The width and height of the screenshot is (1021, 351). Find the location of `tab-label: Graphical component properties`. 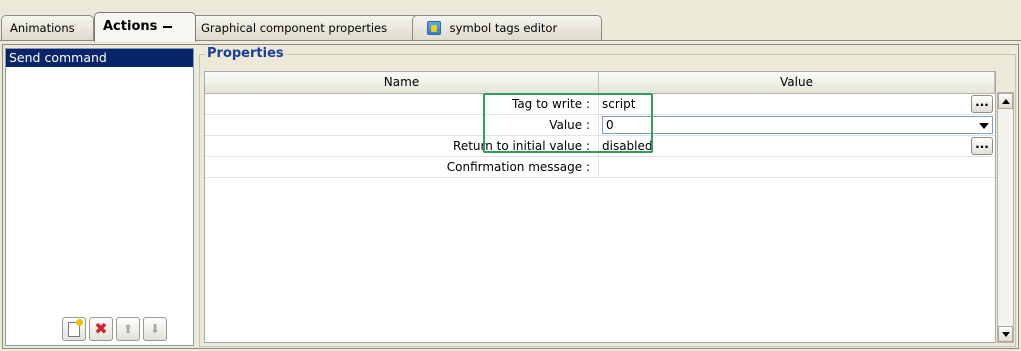

tab-label: Graphical component properties is located at coordinates (294, 28).